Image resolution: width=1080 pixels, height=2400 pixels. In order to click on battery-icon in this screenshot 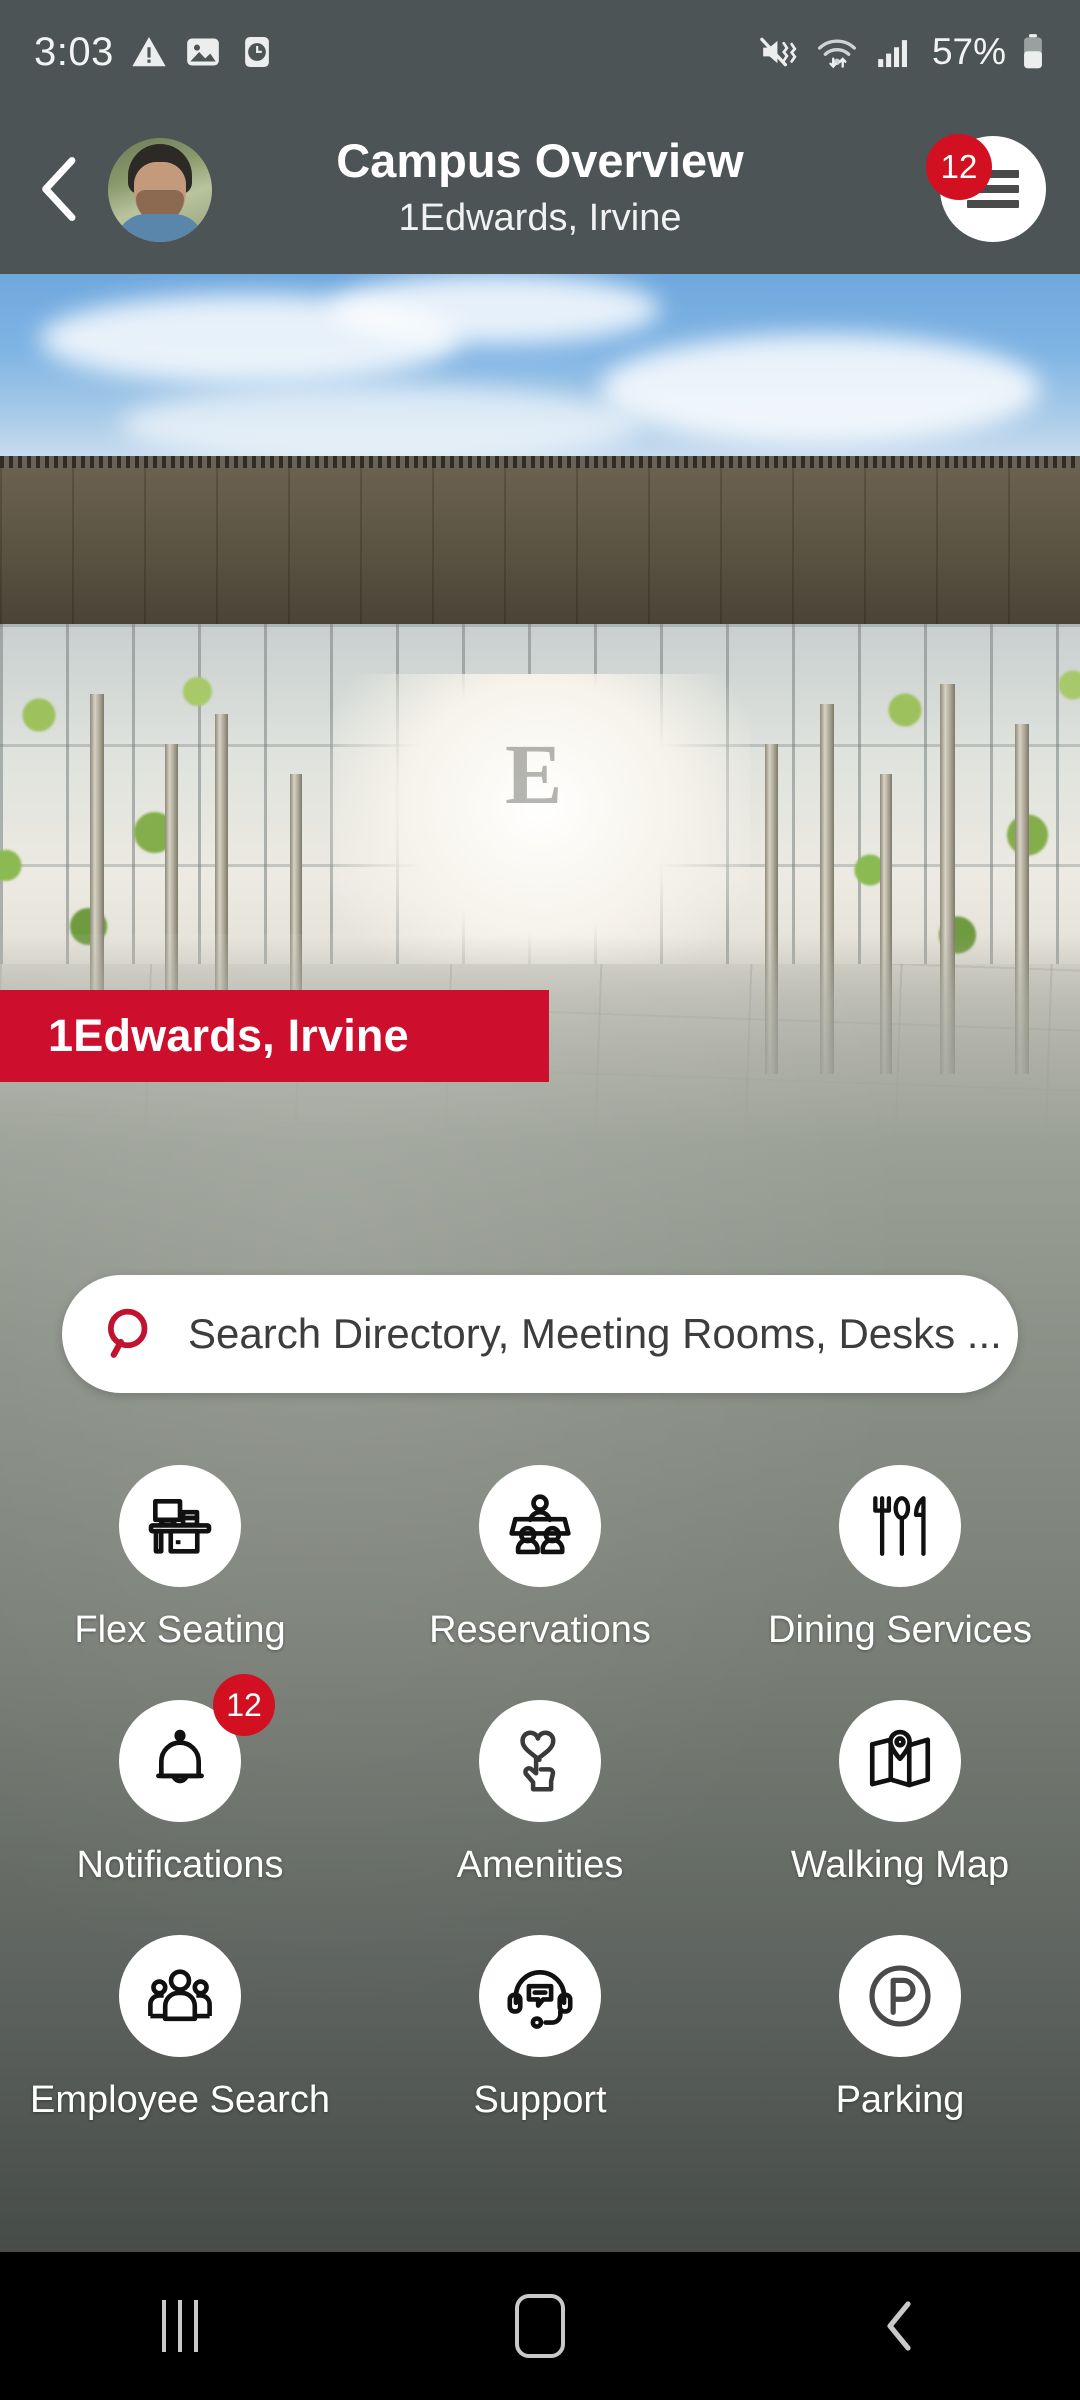, I will do `click(1033, 51)`.